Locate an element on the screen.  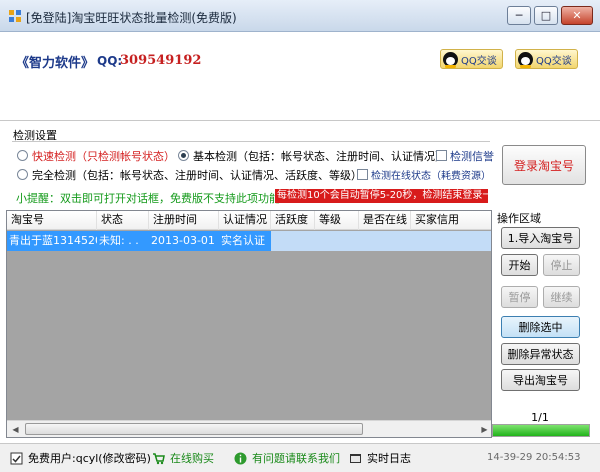
qq-chat-button-2: QQ交谈 is located at coordinates (546, 59).